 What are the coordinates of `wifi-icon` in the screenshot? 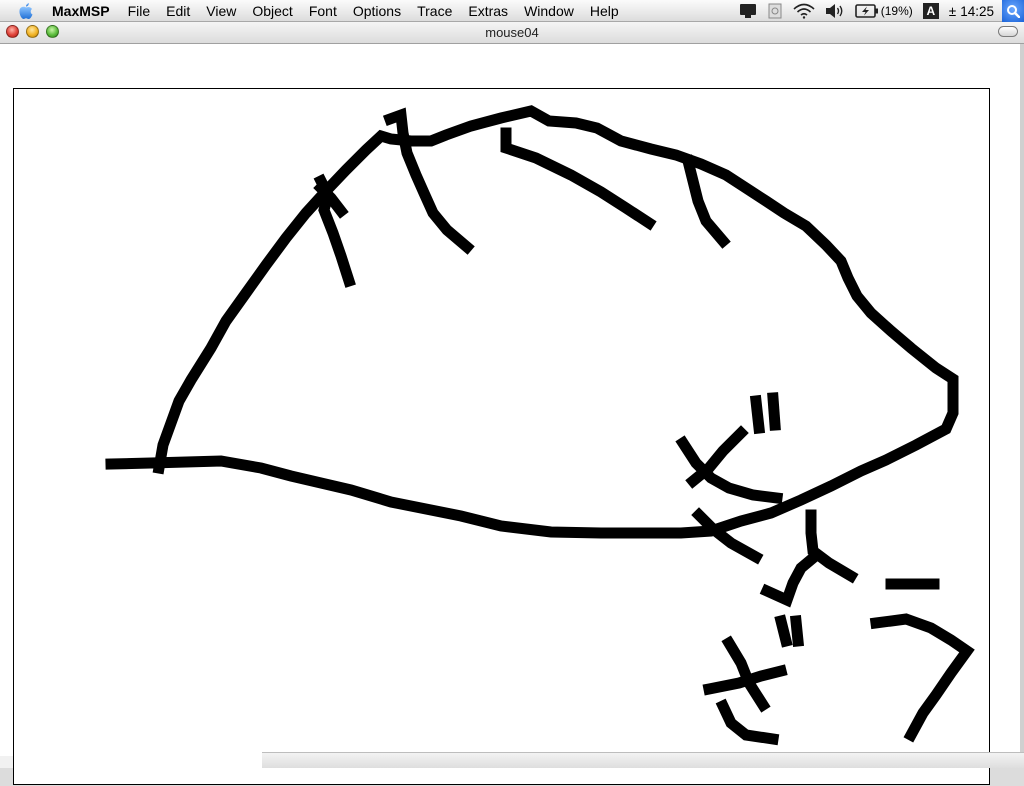 It's located at (804, 11).